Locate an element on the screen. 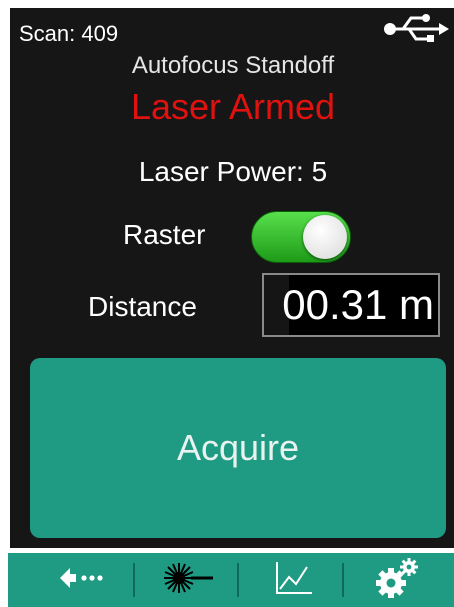  raster-label: Raster is located at coordinates (164, 234).